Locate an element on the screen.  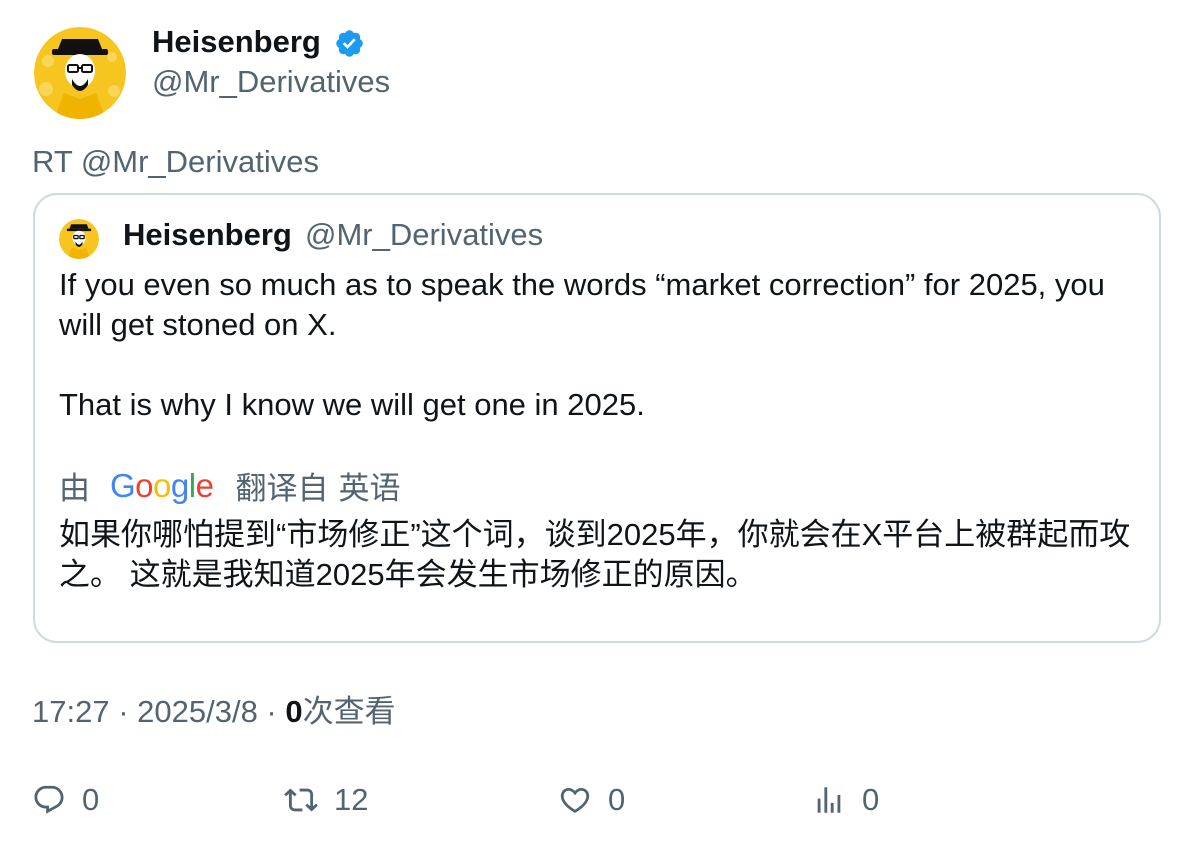
tweet-meta: 17:27 · 2025/3/8 · 0次查看 is located at coordinates (214, 712).